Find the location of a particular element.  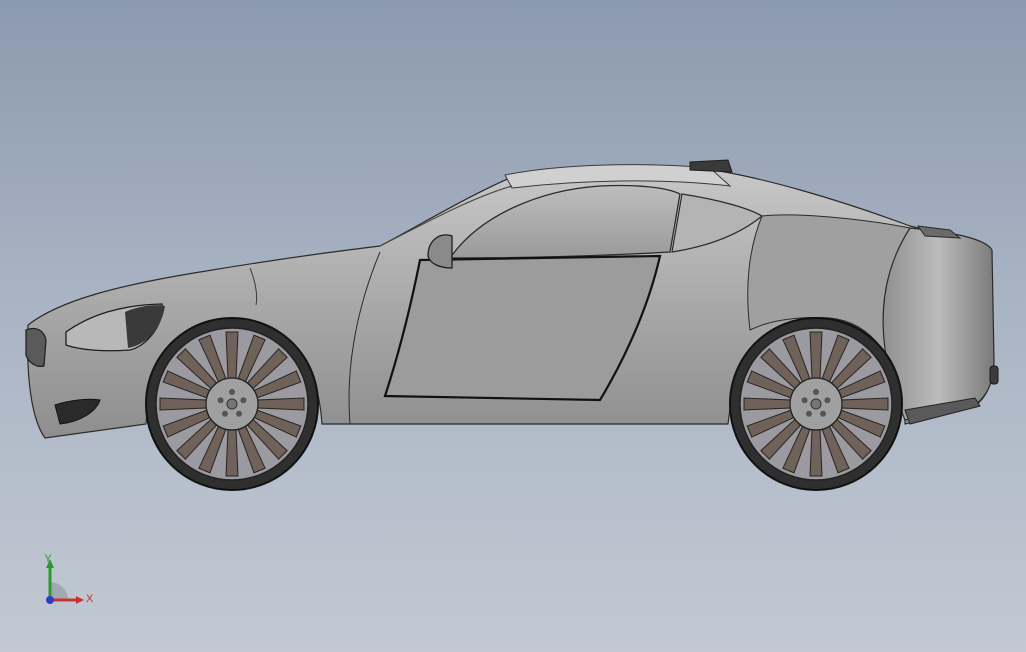

rear-wheel is located at coordinates (816, 404).